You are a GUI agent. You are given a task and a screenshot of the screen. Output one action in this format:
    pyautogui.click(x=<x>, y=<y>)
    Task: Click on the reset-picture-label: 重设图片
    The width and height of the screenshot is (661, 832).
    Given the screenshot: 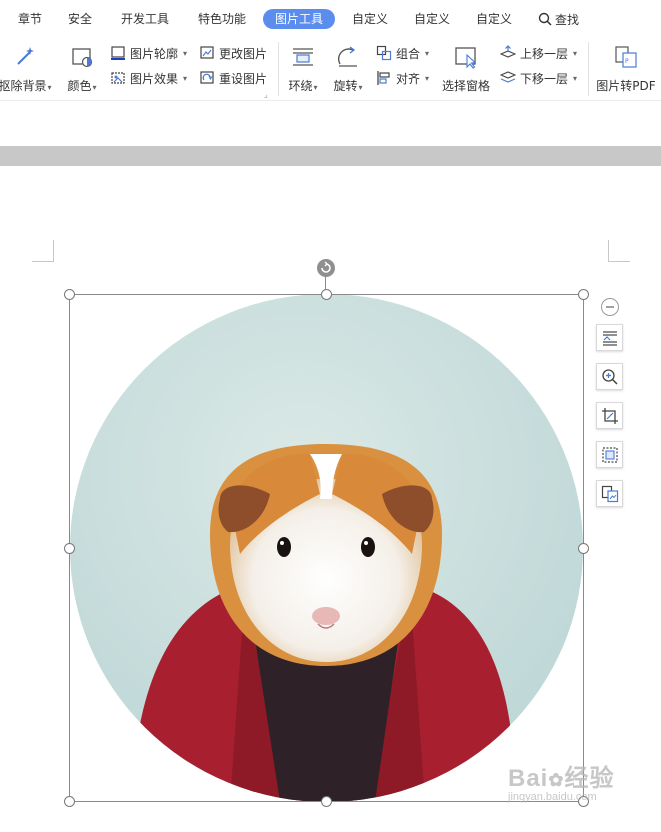 What is the action you would take?
    pyautogui.click(x=243, y=78)
    